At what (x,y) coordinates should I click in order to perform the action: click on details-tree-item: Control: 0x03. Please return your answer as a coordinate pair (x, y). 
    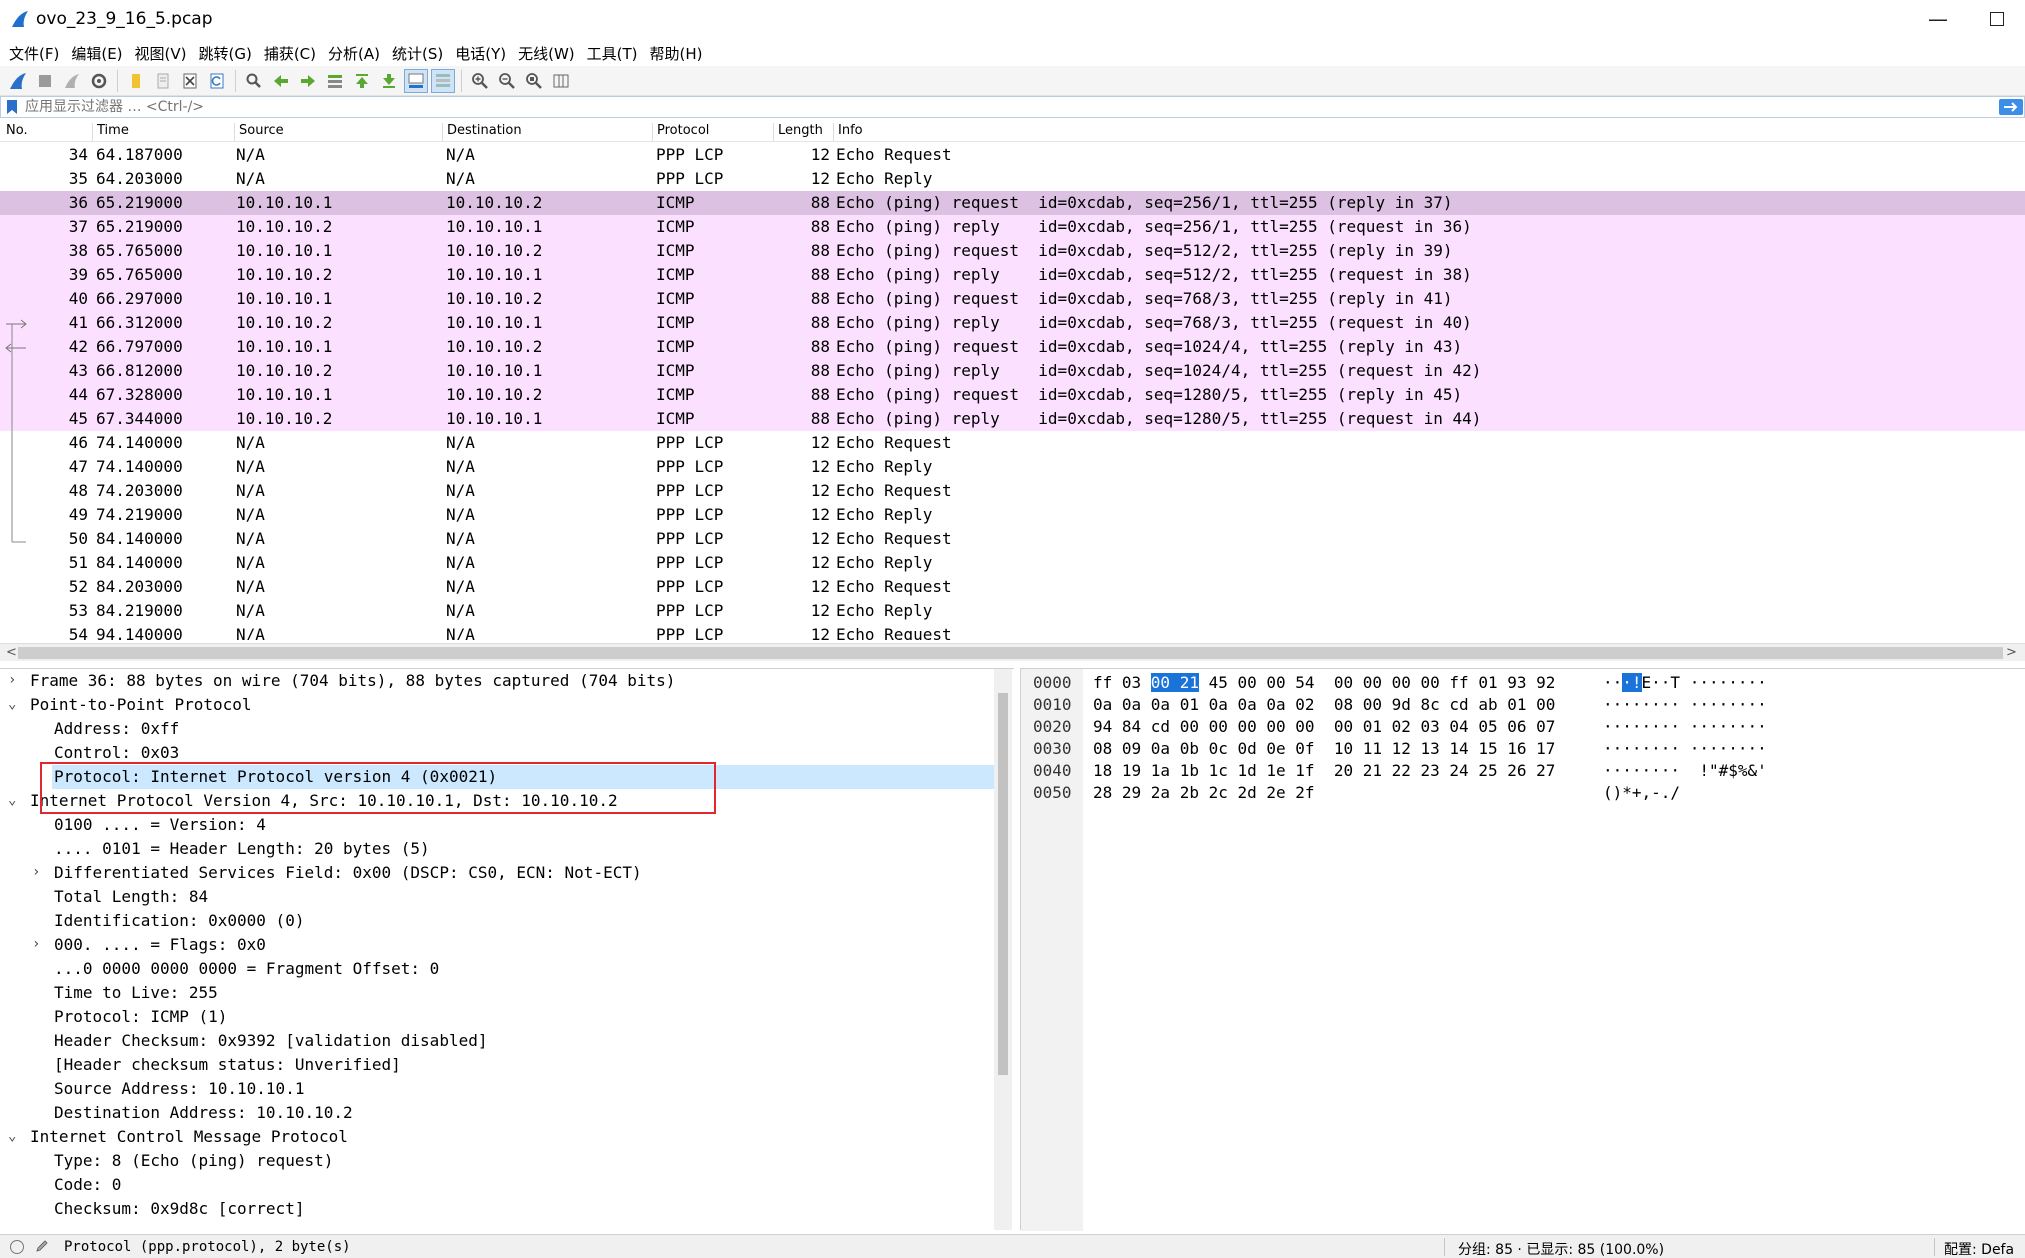
    Looking at the image, I should click on (497, 753).